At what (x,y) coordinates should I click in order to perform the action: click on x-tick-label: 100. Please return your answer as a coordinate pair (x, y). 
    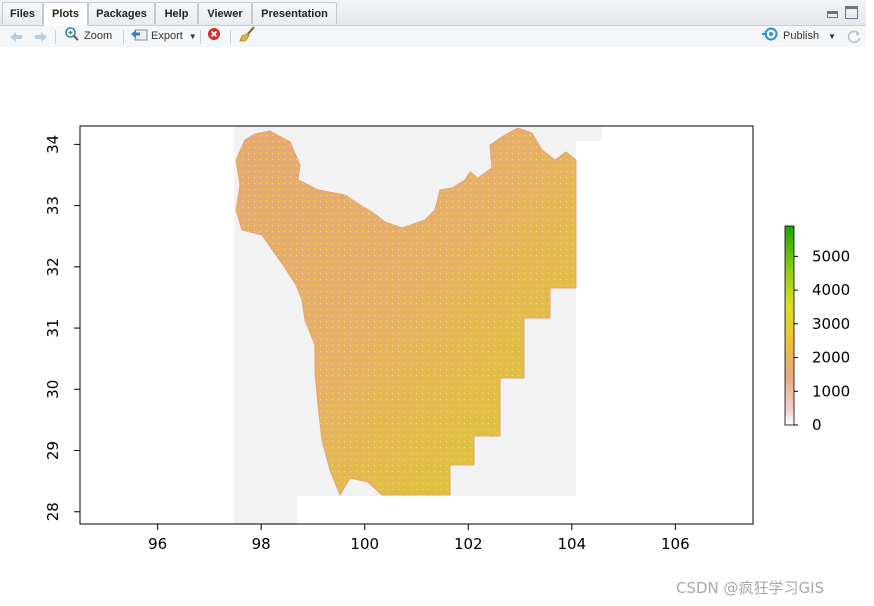
    Looking at the image, I should click on (364, 544).